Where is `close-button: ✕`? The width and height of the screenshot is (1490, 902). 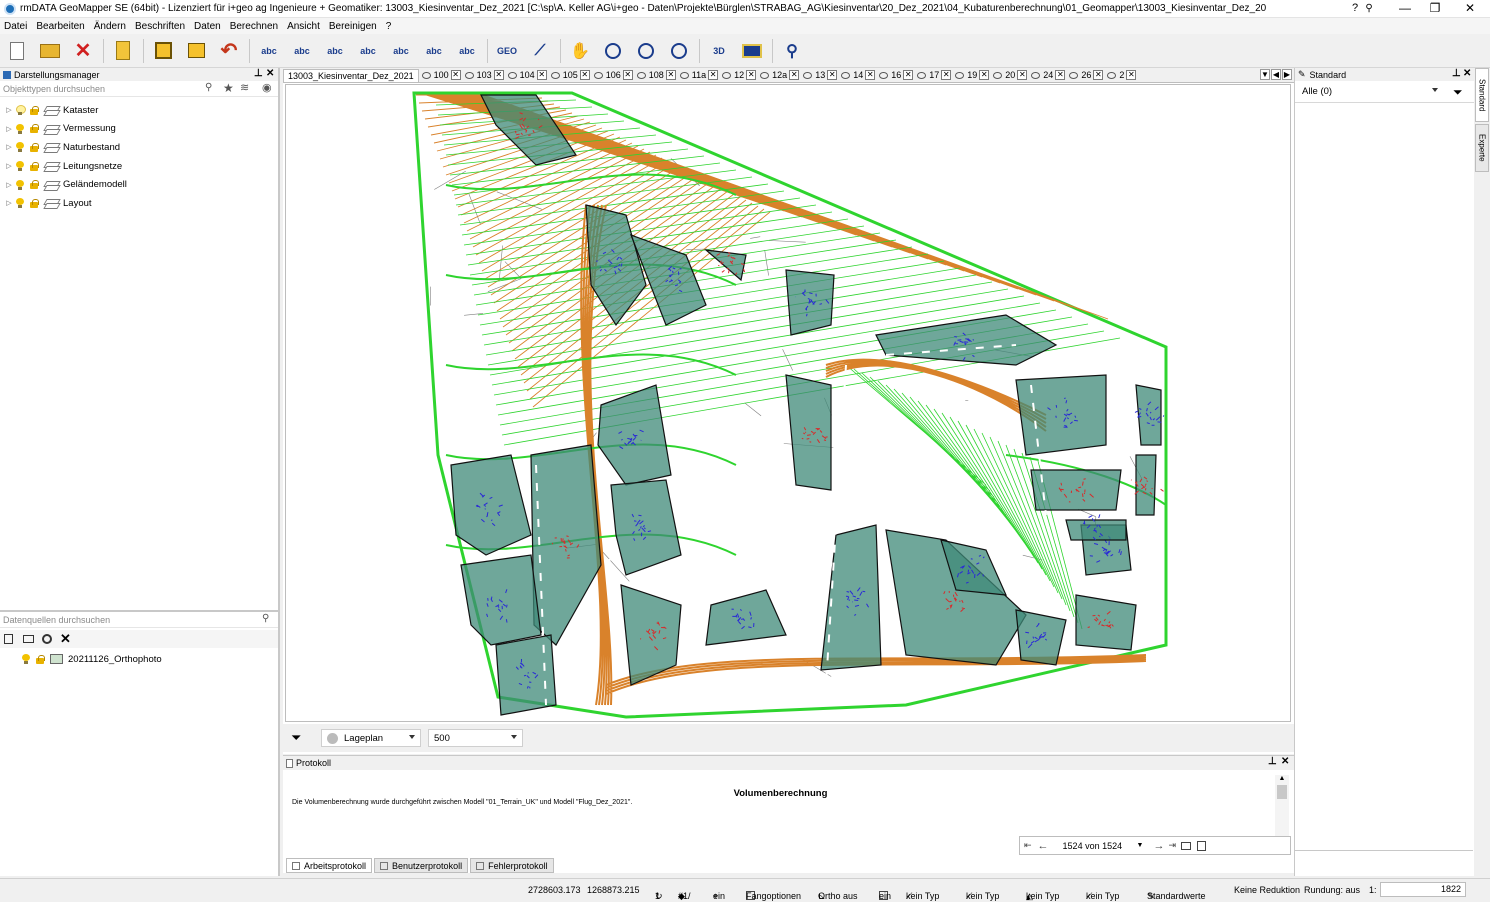
close-button: ✕ is located at coordinates (1470, 9).